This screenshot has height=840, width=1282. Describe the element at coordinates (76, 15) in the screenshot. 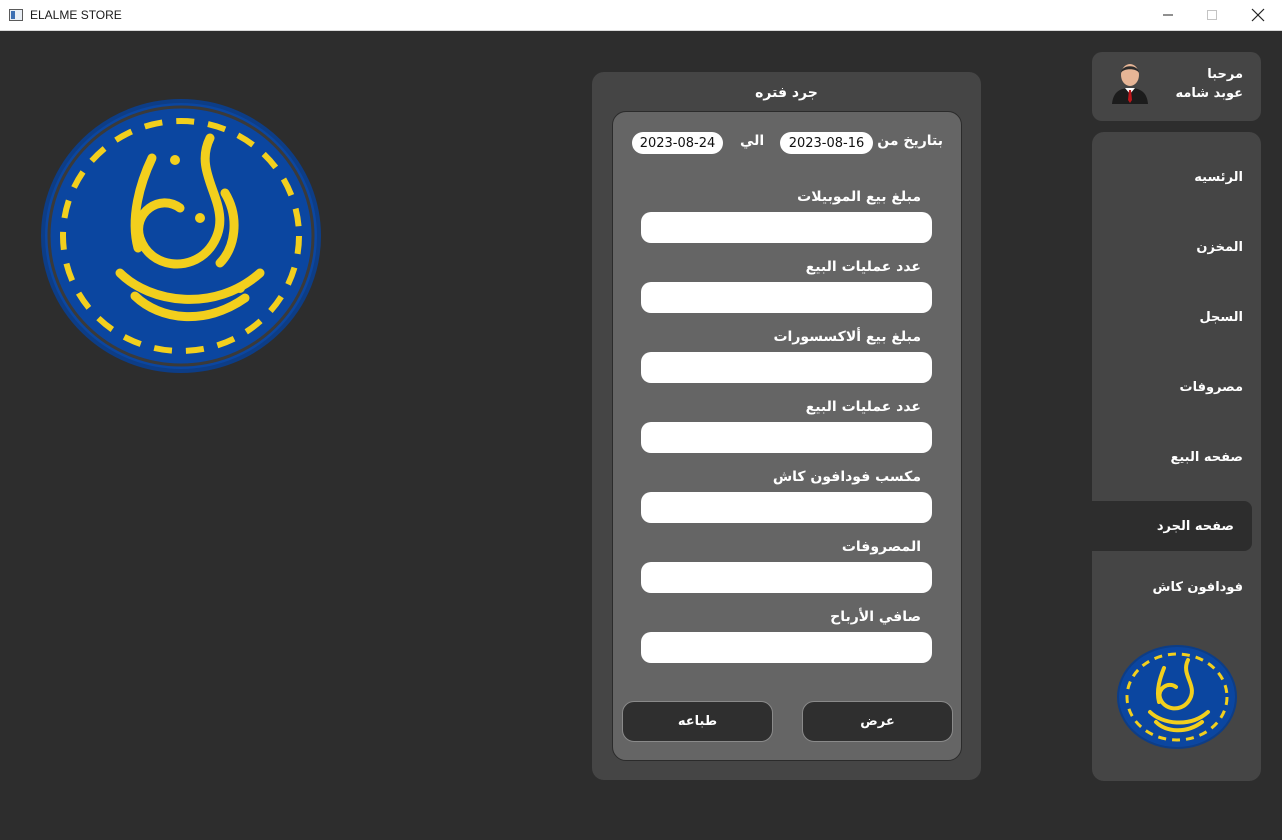

I see `window-title: ELALME STORE` at that location.